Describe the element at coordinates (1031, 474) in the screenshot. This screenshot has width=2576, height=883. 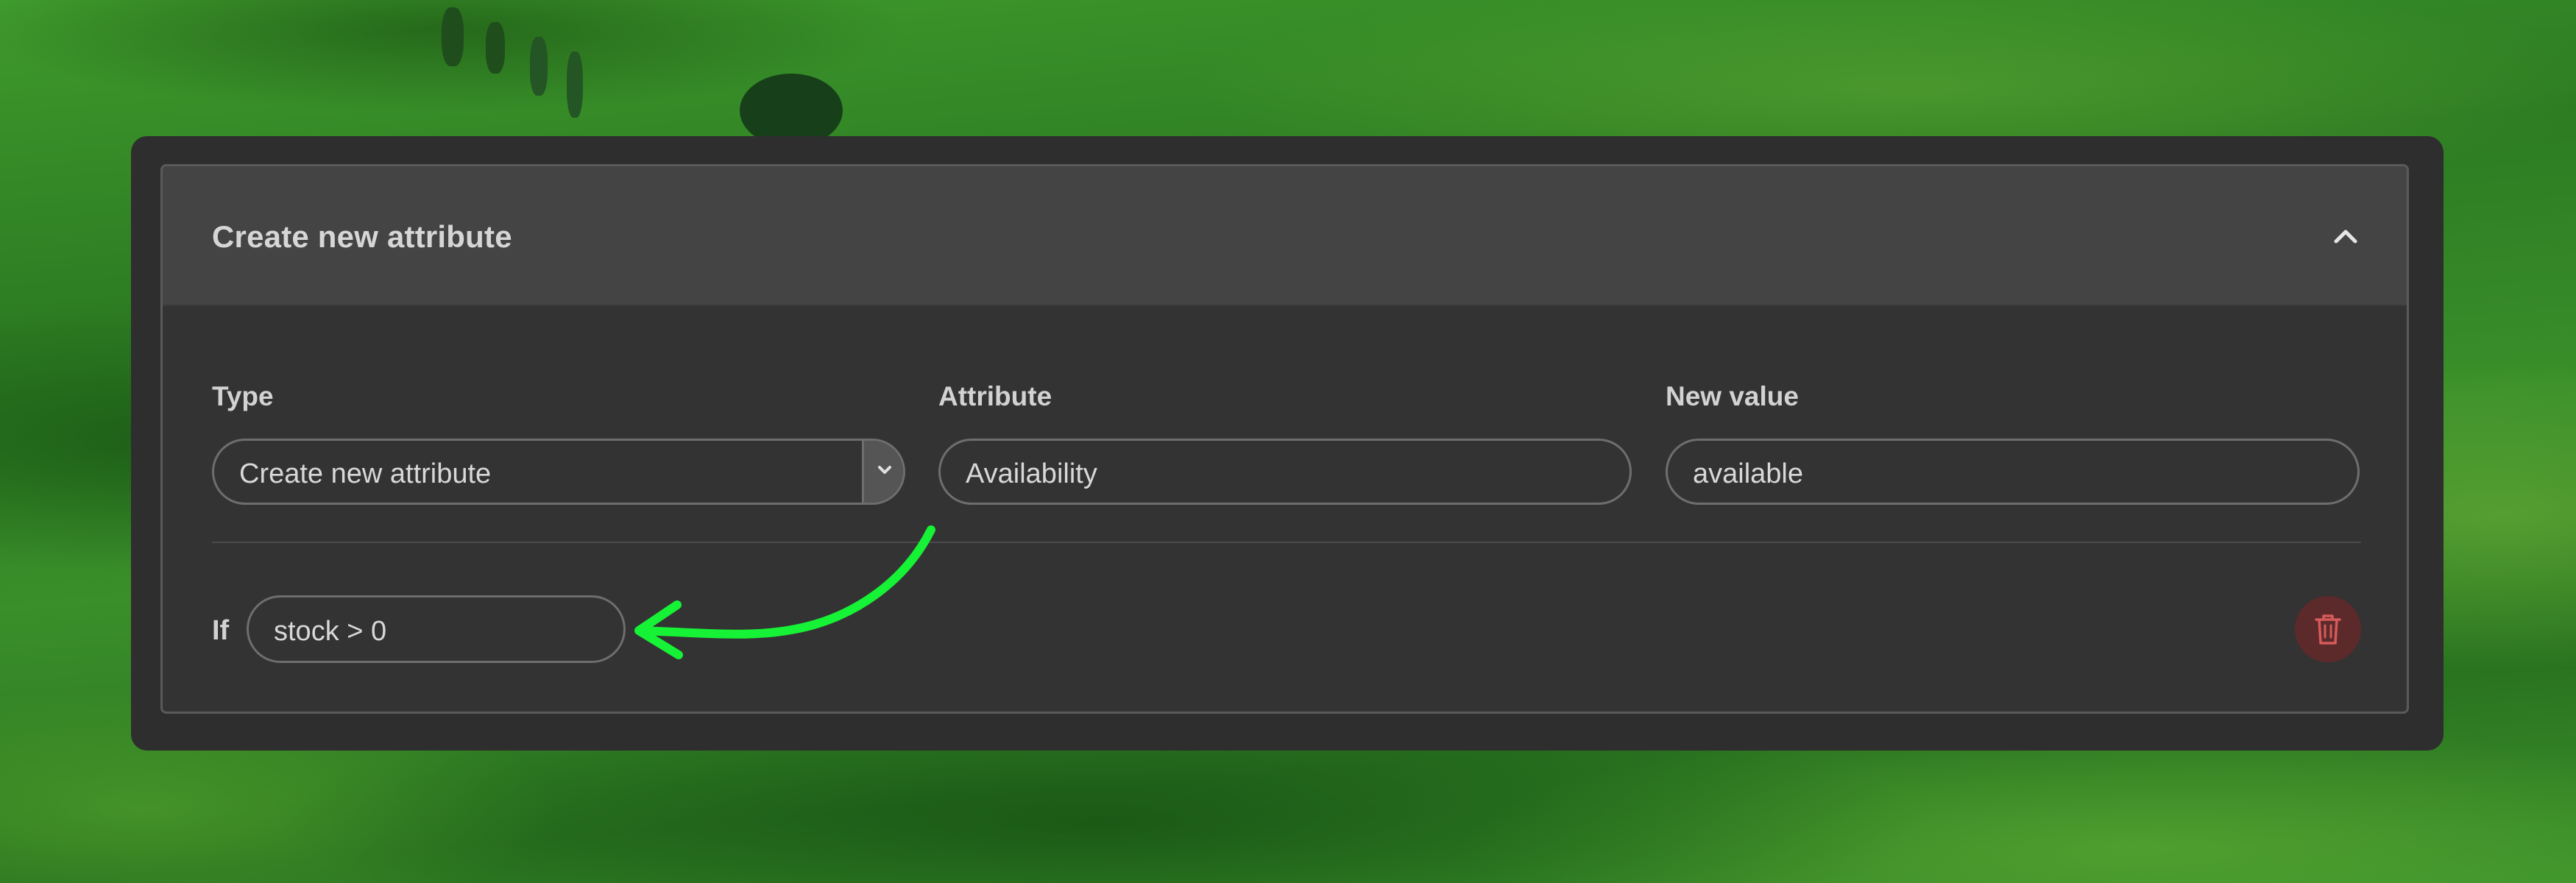
I see `attribute-input-value: Availability` at that location.